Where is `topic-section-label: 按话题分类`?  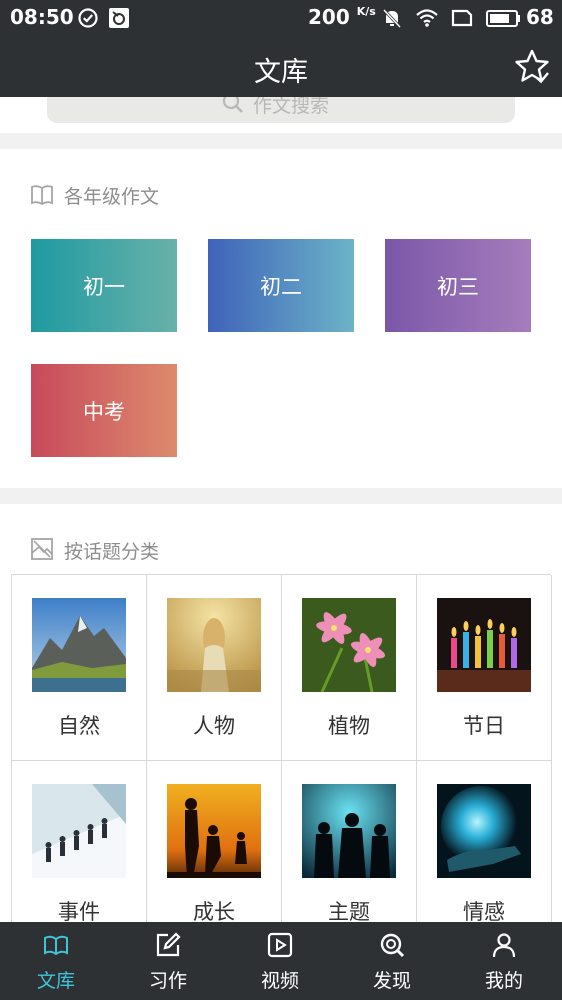 topic-section-label: 按话题分类 is located at coordinates (112, 552).